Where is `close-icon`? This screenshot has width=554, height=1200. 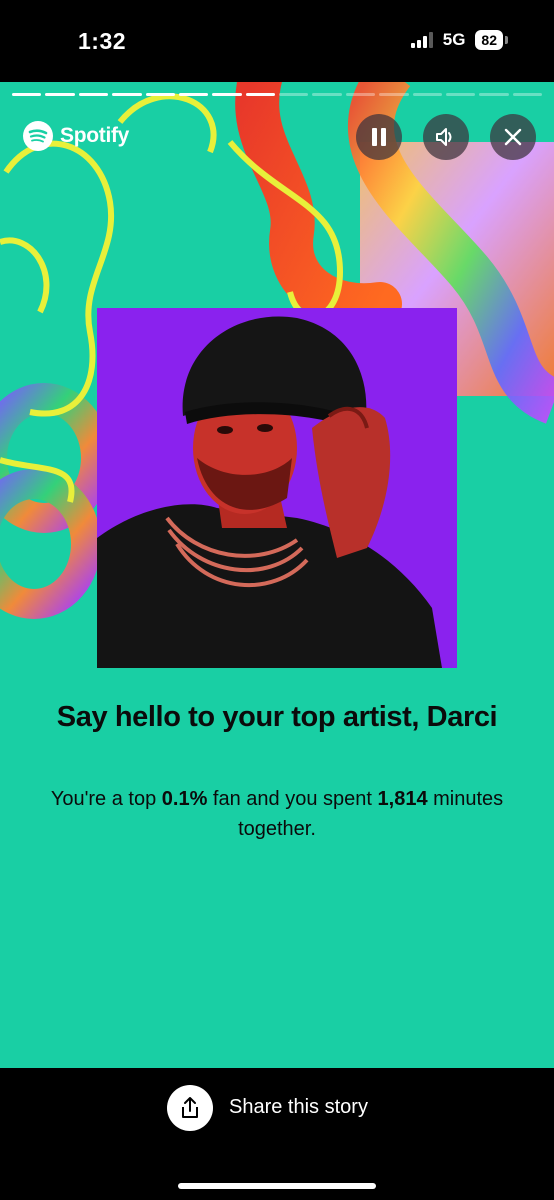
close-icon is located at coordinates (513, 137).